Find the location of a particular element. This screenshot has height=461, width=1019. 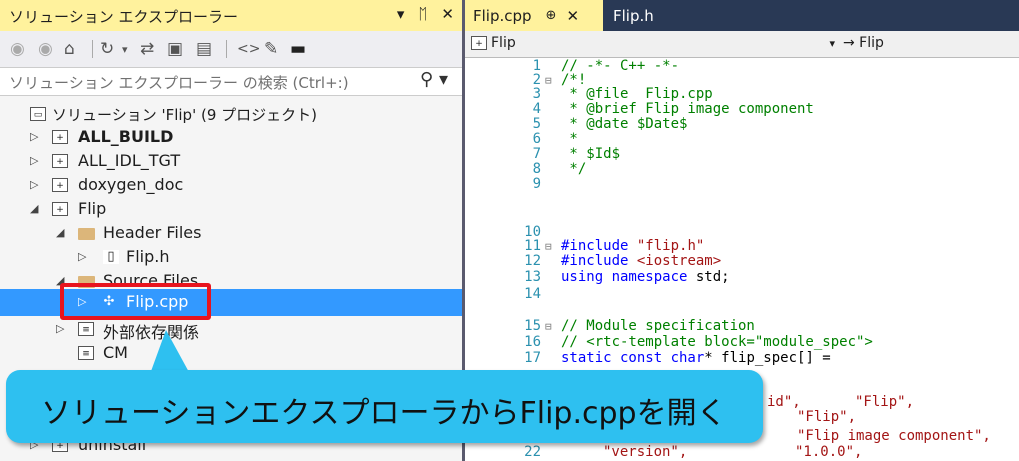

project-dropdown-value: Flip is located at coordinates (503, 43).